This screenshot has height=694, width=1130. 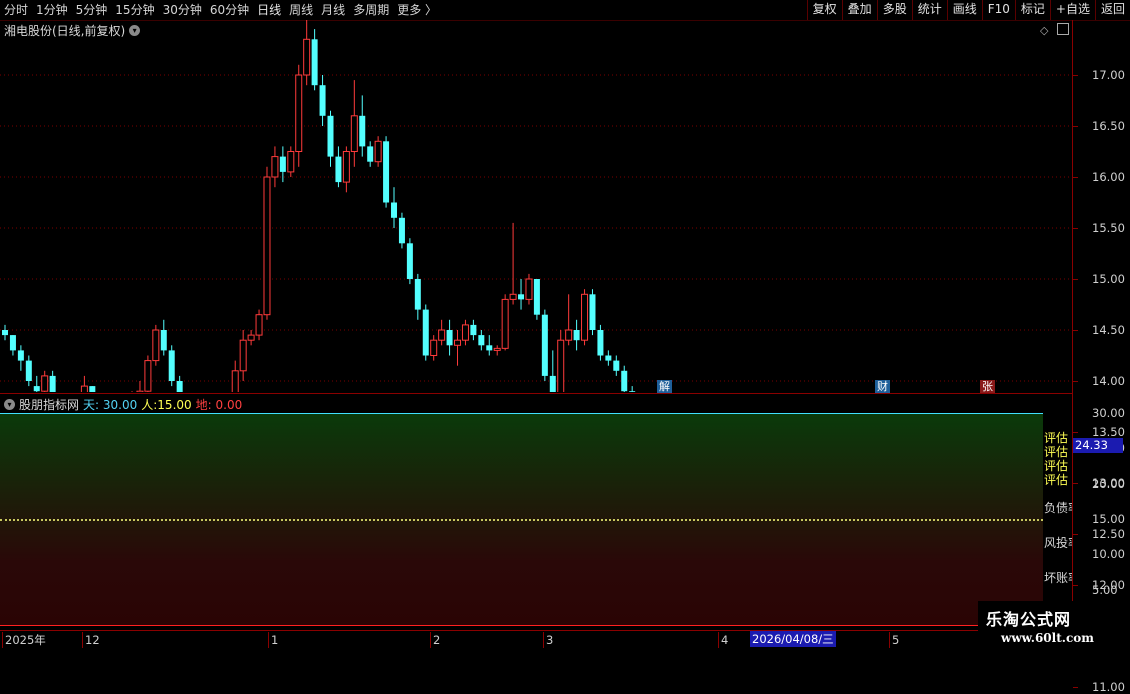 What do you see at coordinates (417, 10) in the screenshot?
I see `tab-period-10: 更多 〉` at bounding box center [417, 10].